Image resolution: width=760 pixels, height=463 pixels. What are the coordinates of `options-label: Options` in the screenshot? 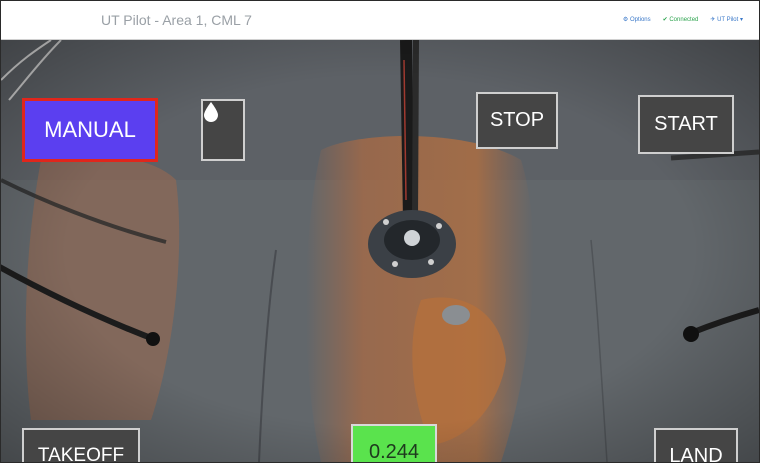 It's located at (640, 20).